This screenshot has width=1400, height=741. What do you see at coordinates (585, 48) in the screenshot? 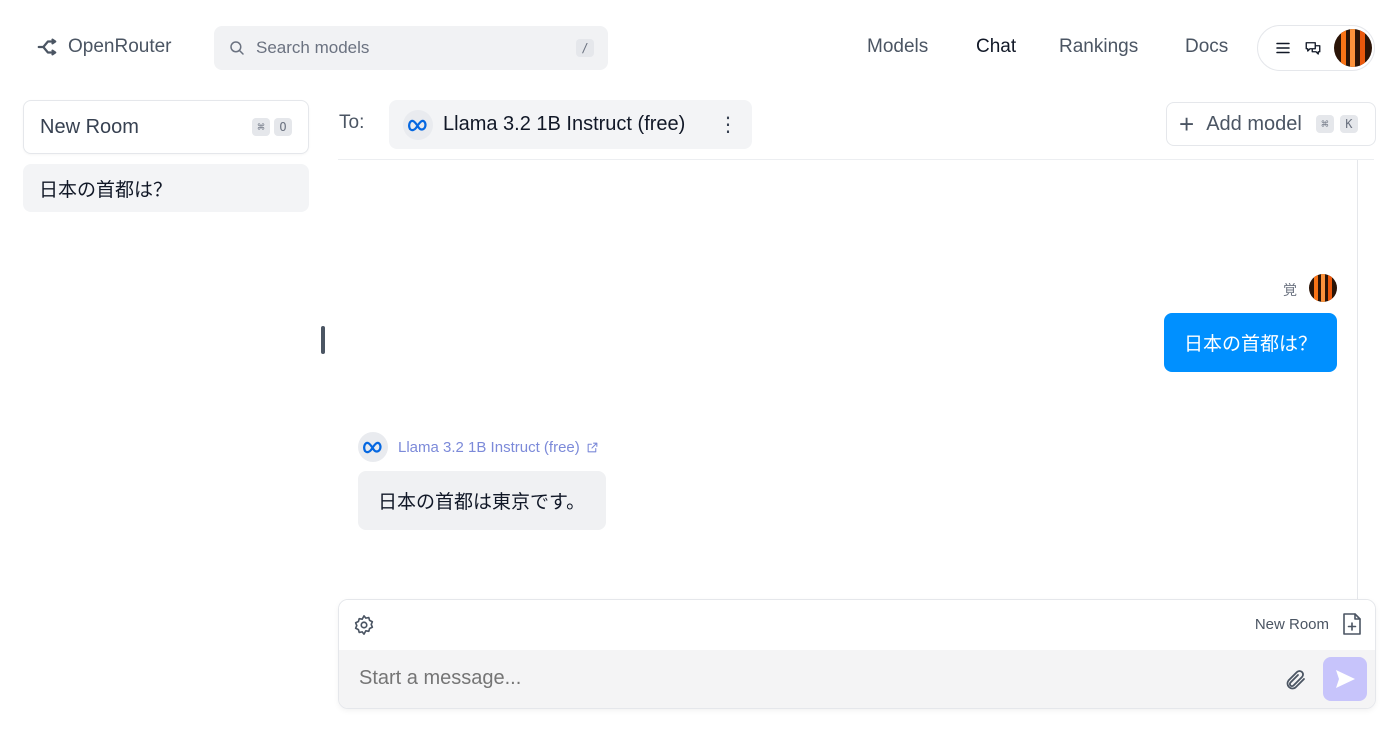
I see `search-shortcut-badge: /` at bounding box center [585, 48].